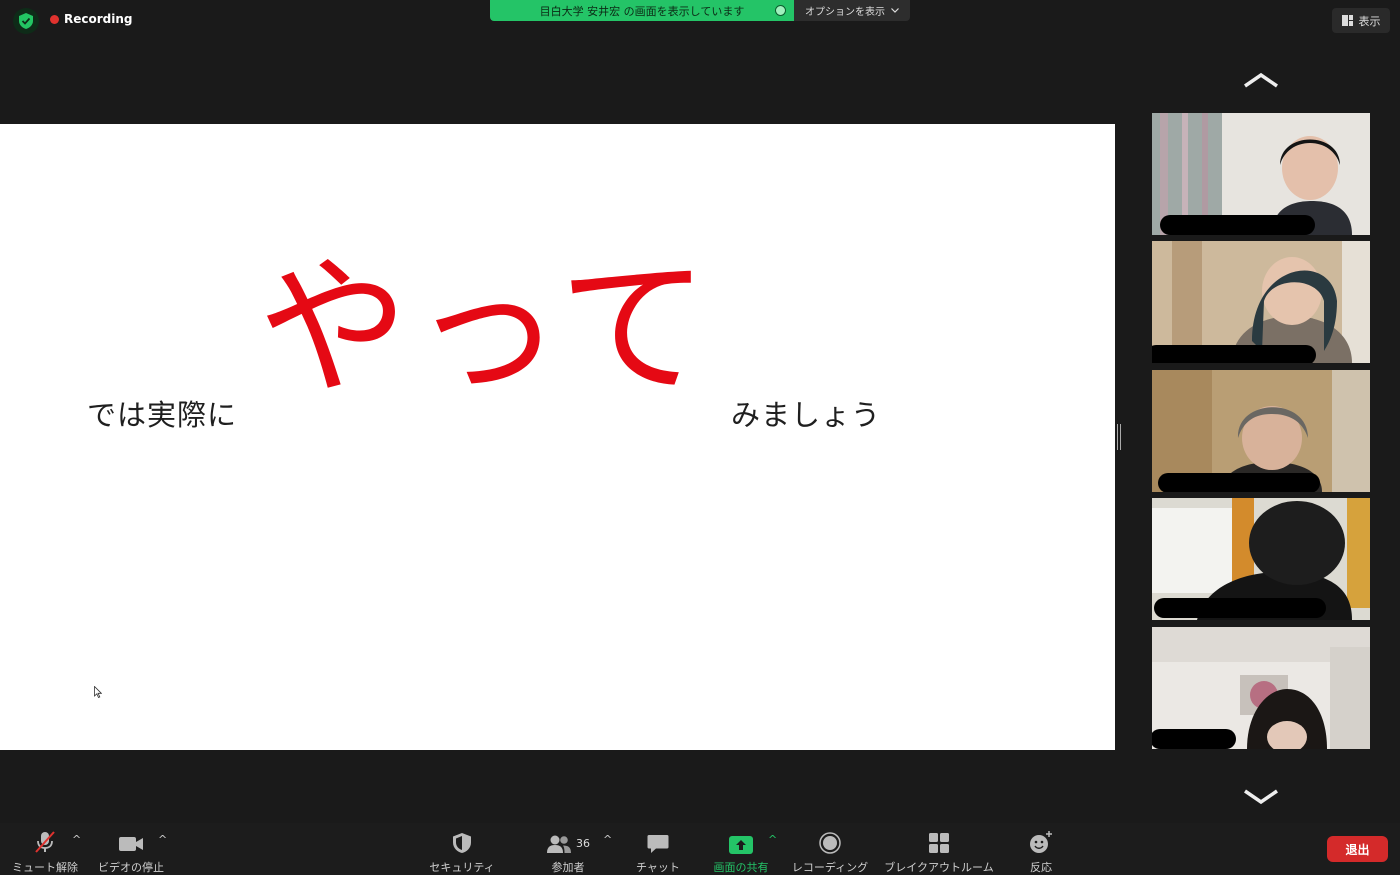 The image size is (1400, 875). I want to click on record-icon, so click(830, 843).